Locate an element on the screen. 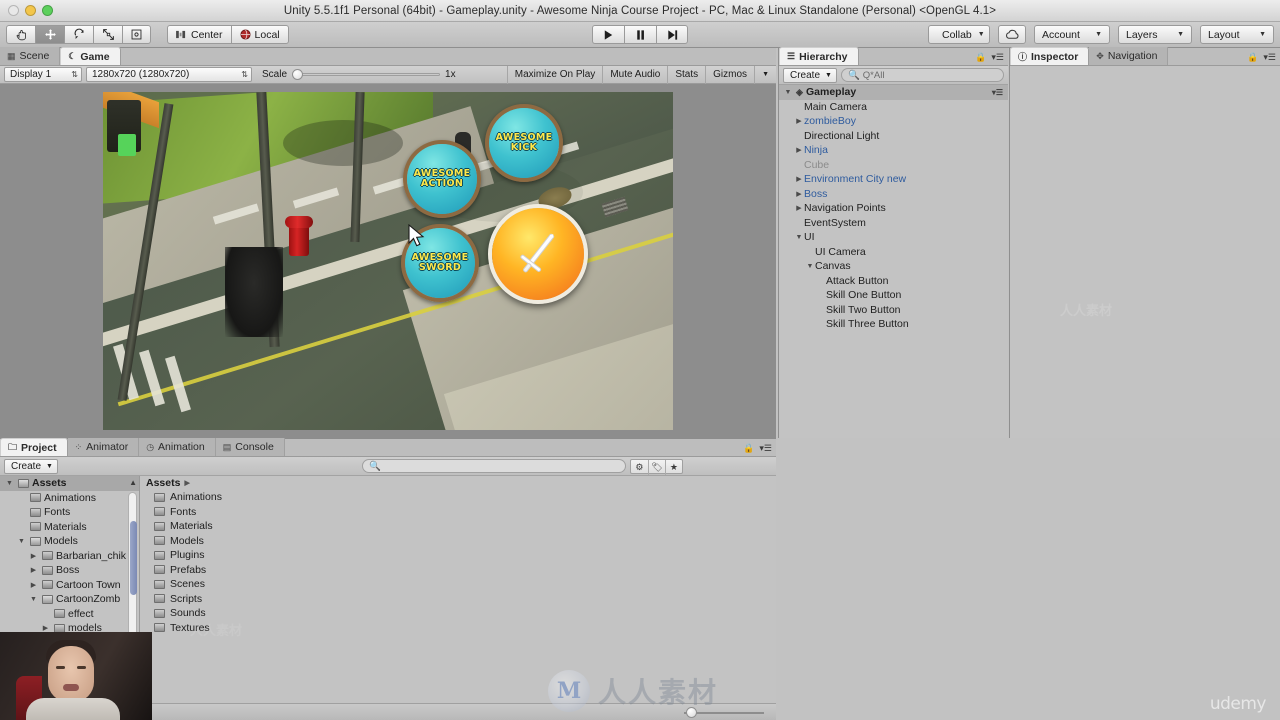  tab-game: ☾ Game is located at coordinates (90, 56).